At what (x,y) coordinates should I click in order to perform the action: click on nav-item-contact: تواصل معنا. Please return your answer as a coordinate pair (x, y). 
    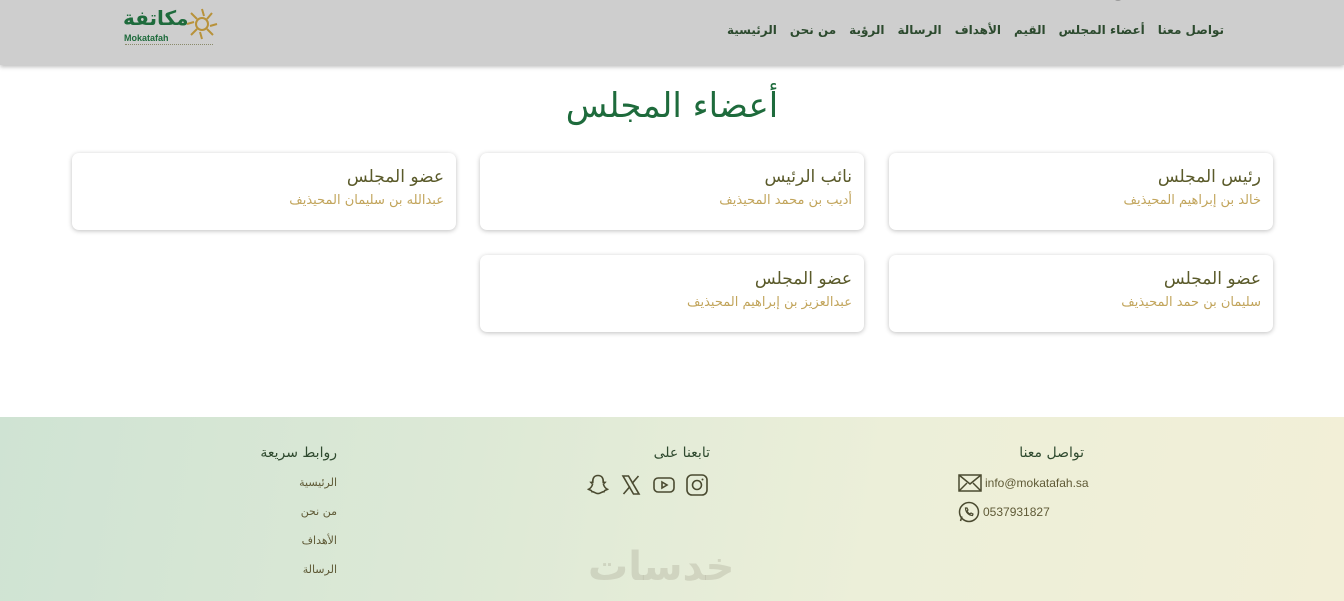
    Looking at the image, I should click on (1191, 30).